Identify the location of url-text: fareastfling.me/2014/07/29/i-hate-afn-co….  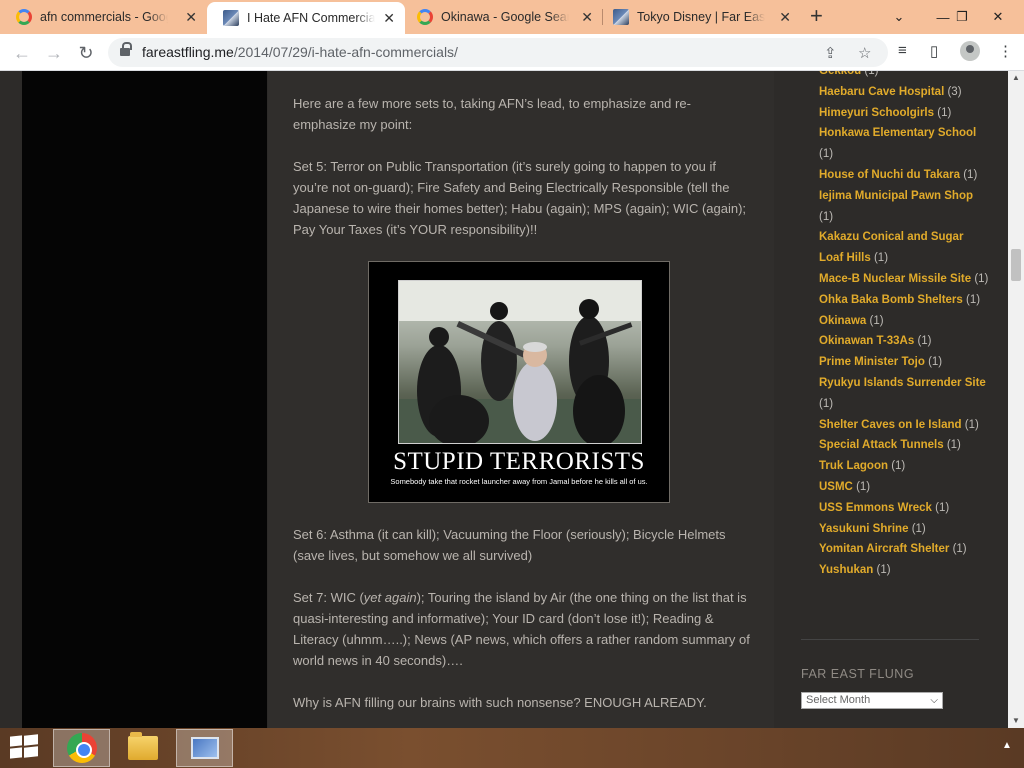
(300, 52).